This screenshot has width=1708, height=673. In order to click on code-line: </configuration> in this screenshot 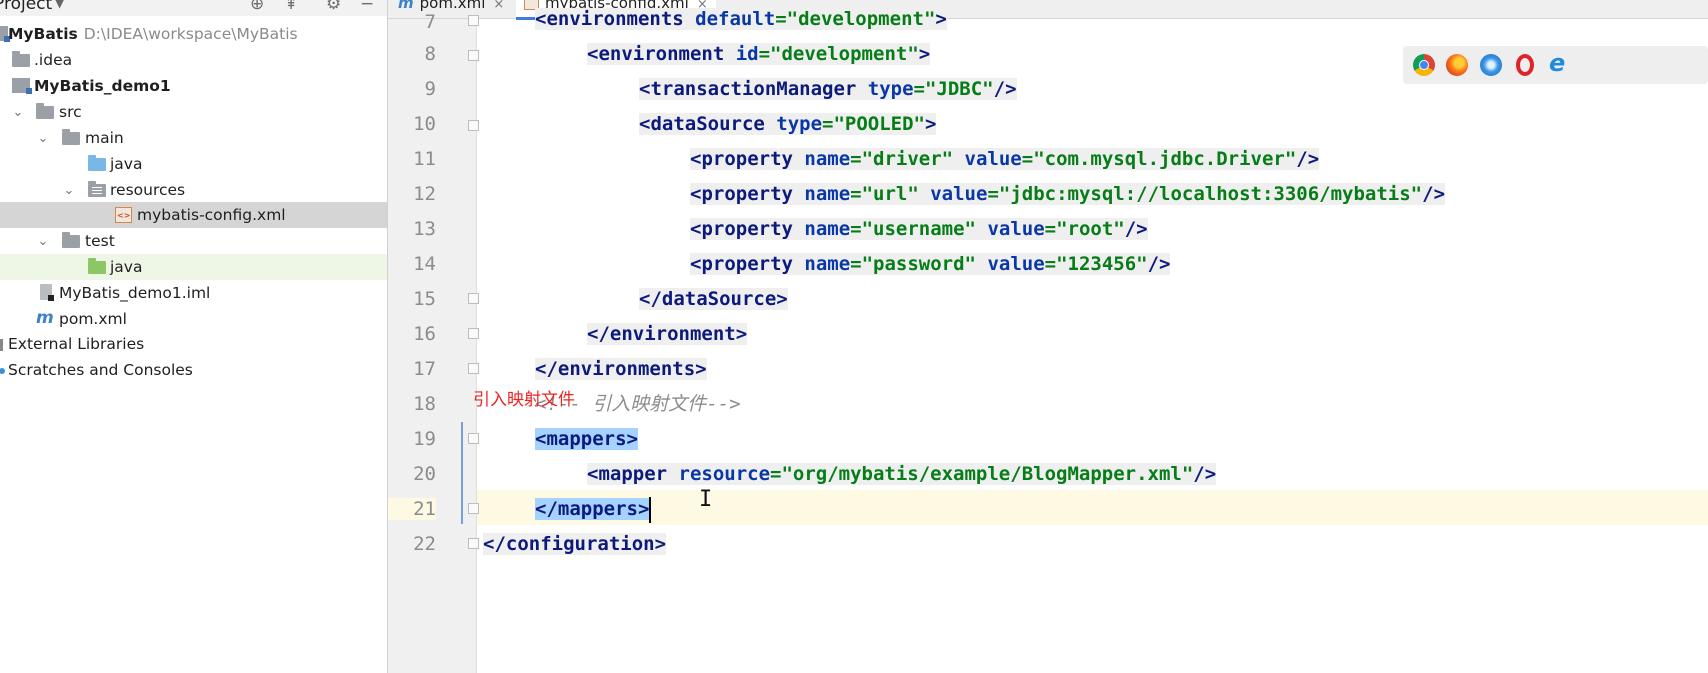, I will do `click(575, 544)`.